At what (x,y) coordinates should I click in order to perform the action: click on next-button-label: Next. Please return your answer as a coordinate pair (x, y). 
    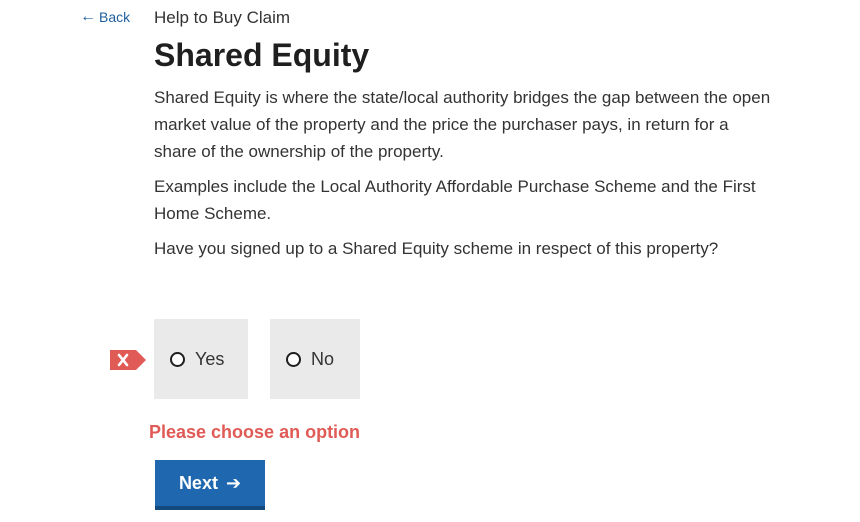
    Looking at the image, I should click on (198, 482).